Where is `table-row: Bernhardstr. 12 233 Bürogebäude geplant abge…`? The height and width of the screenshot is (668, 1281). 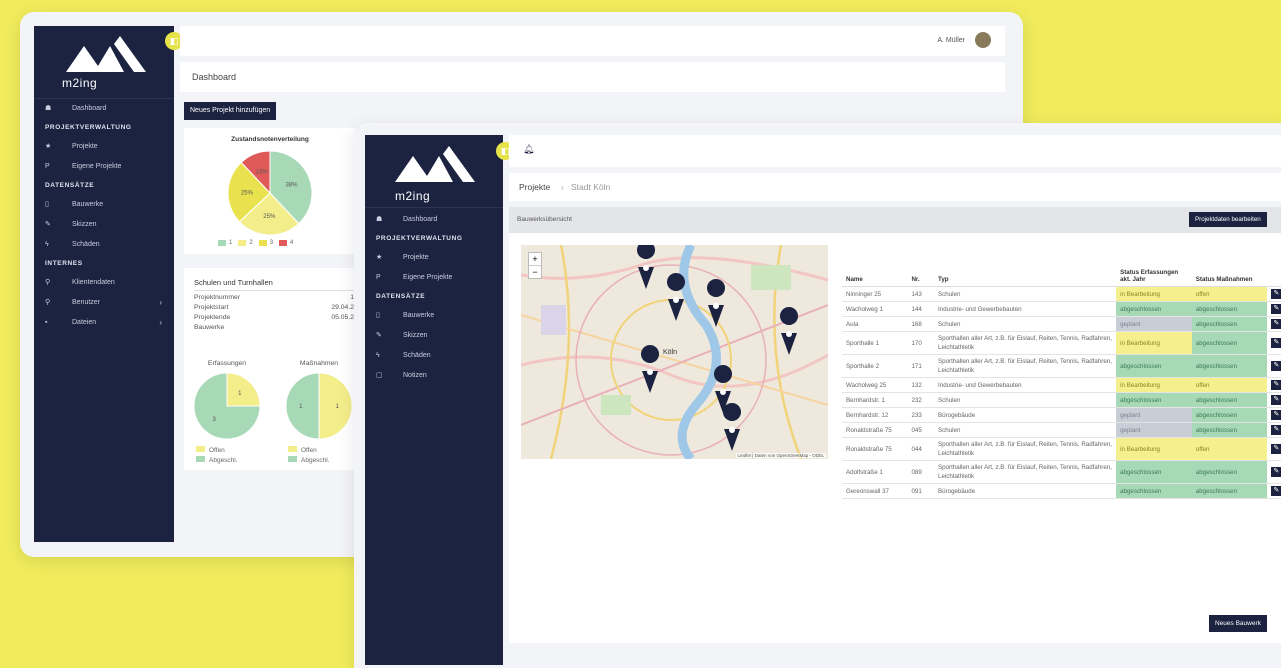 table-row: Bernhardstr. 12 233 Bürogebäude geplant abge… is located at coordinates (1061, 415).